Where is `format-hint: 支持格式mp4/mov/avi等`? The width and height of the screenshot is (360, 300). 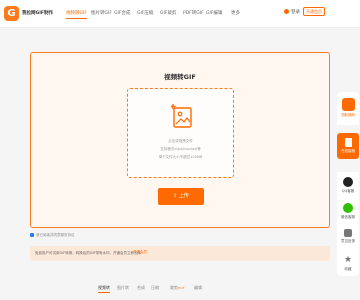
format-hint: 支持格式mp4/mov/avi等 is located at coordinates (180, 149).